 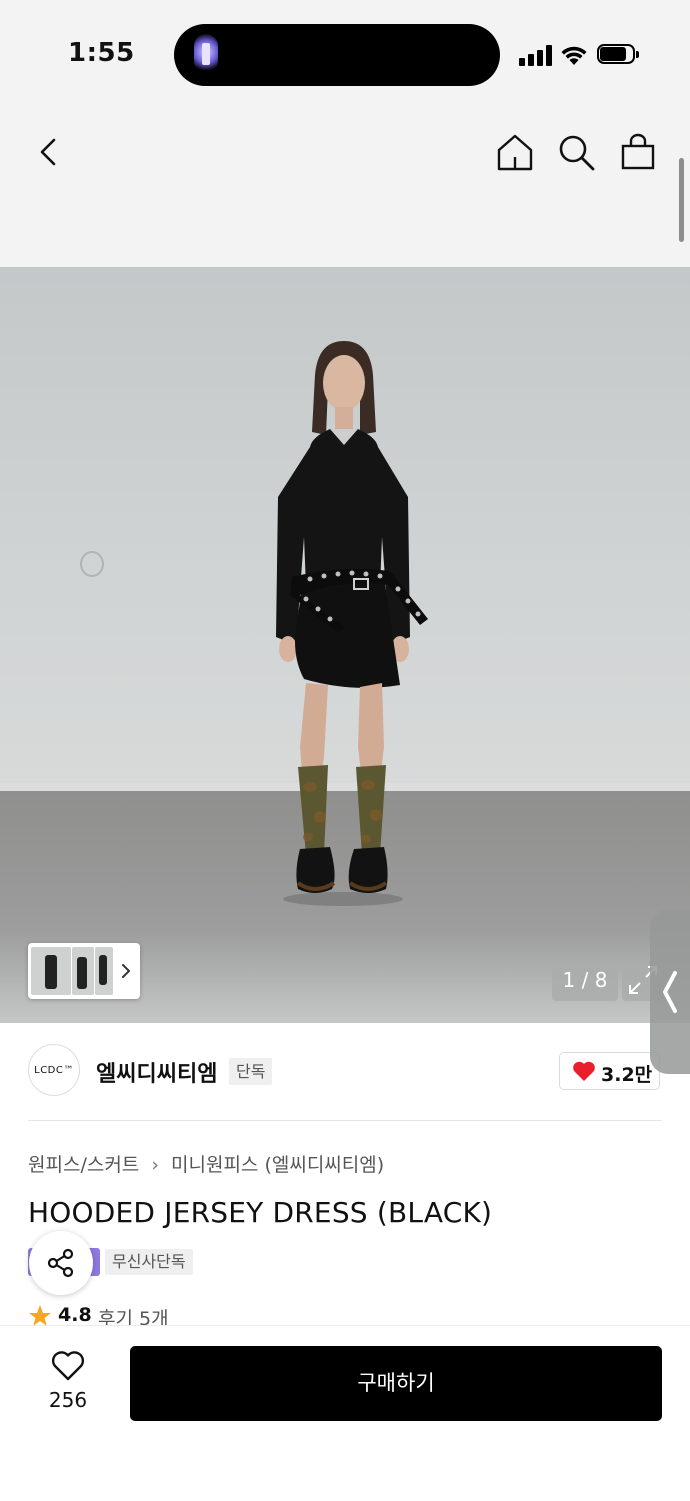 What do you see at coordinates (206, 54) in the screenshot?
I see `flashlight-icon` at bounding box center [206, 54].